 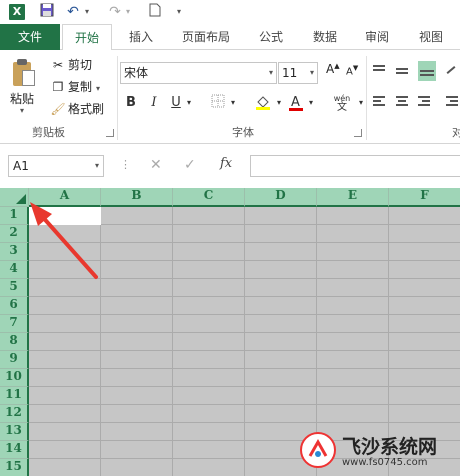 What do you see at coordinates (290, 73) in the screenshot?
I see `font-size-value: 11` at bounding box center [290, 73].